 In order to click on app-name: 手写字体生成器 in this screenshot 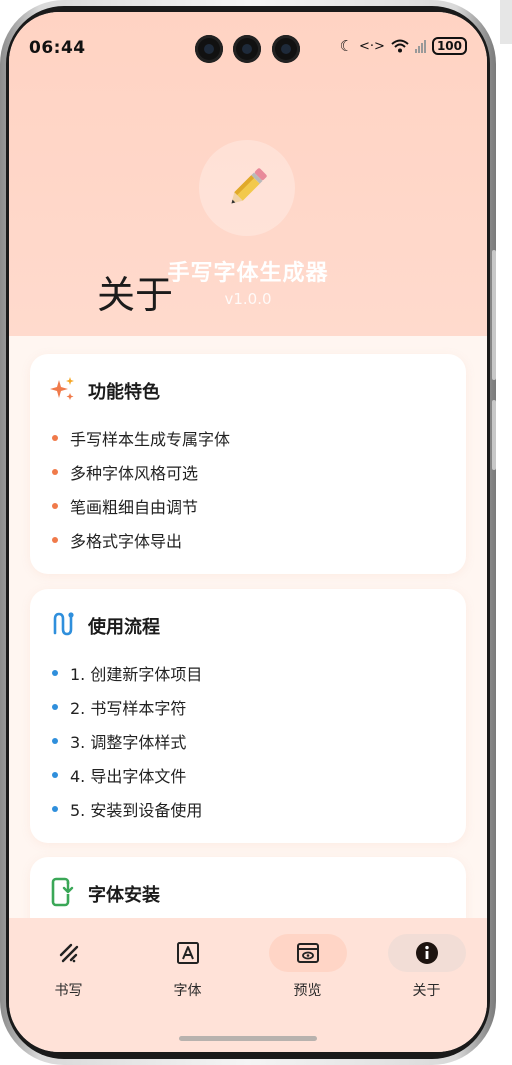, I will do `click(248, 273)`.